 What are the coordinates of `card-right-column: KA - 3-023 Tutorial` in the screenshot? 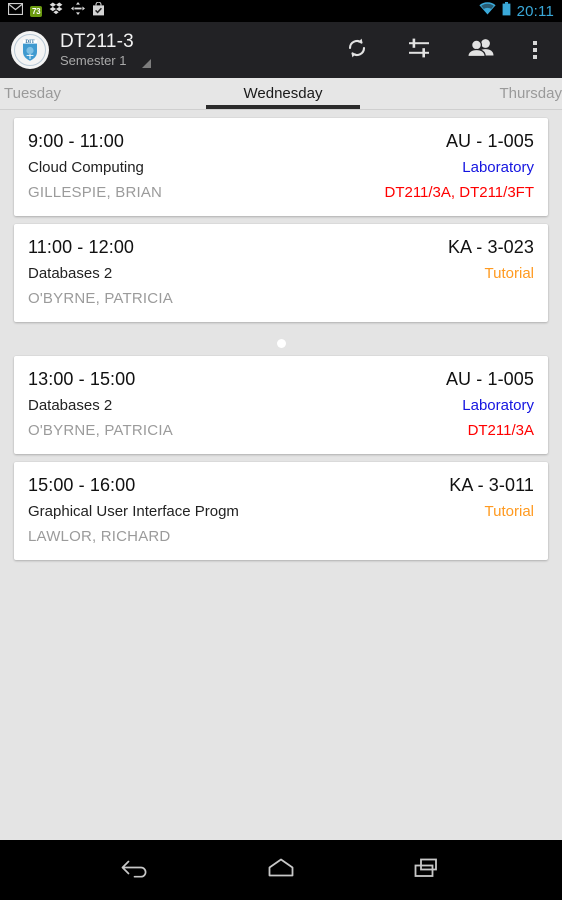 It's located at (491, 272).